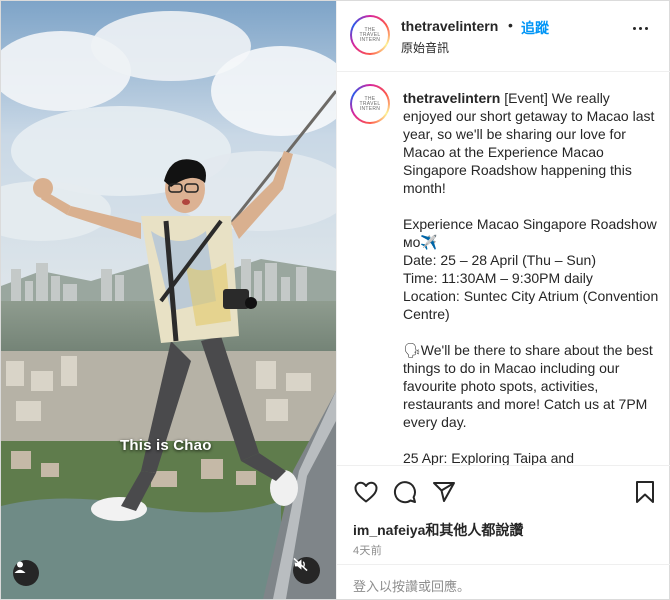 This screenshot has width=670, height=600. I want to click on follow-button: 追蹤, so click(535, 28).